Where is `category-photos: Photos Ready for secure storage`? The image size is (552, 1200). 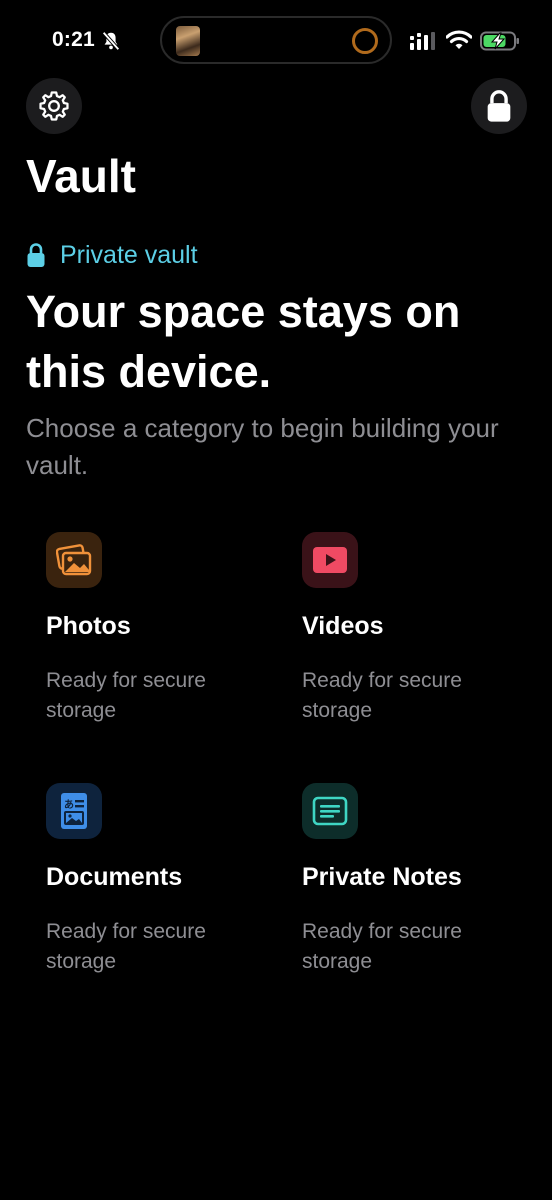
category-photos: Photos Ready for secure storage is located at coordinates (161, 632).